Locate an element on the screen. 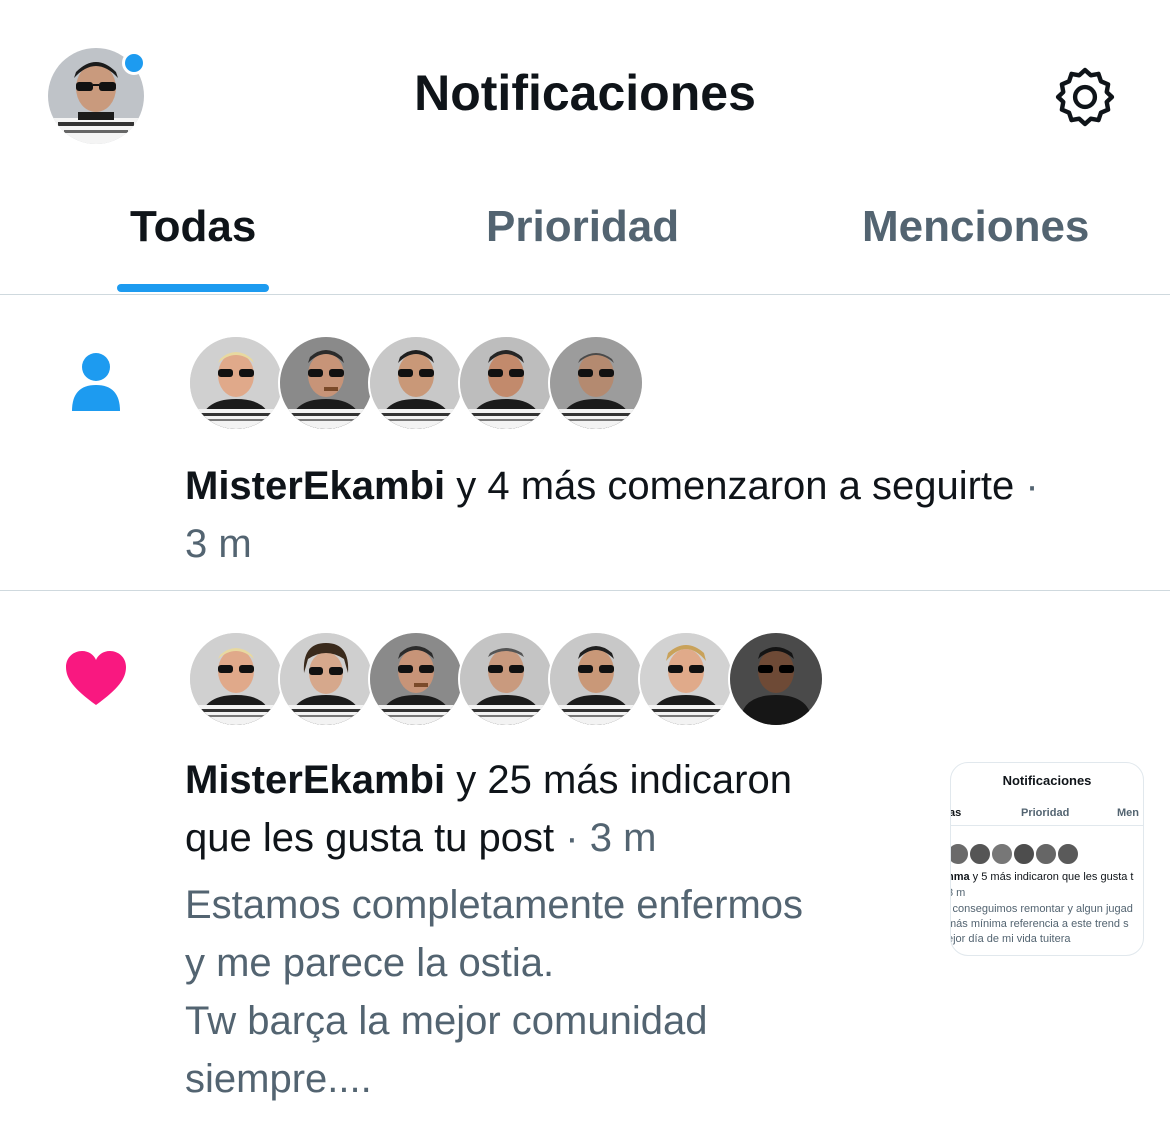 This screenshot has height=1121, width=1170. thumbnail-text: más mínima referencia a este trend s is located at coordinates (1039, 924).